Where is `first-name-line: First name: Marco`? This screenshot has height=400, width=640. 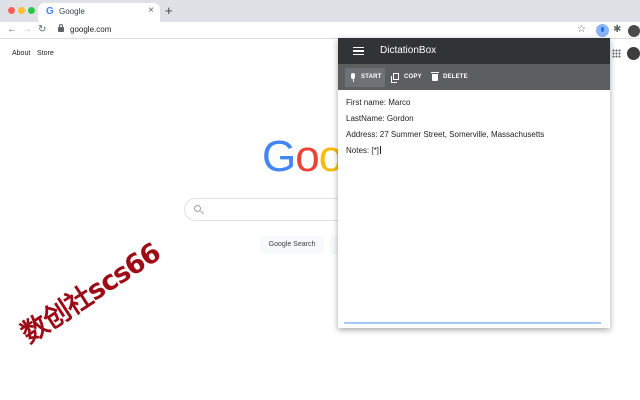 first-name-line: First name: Marco is located at coordinates (378, 102).